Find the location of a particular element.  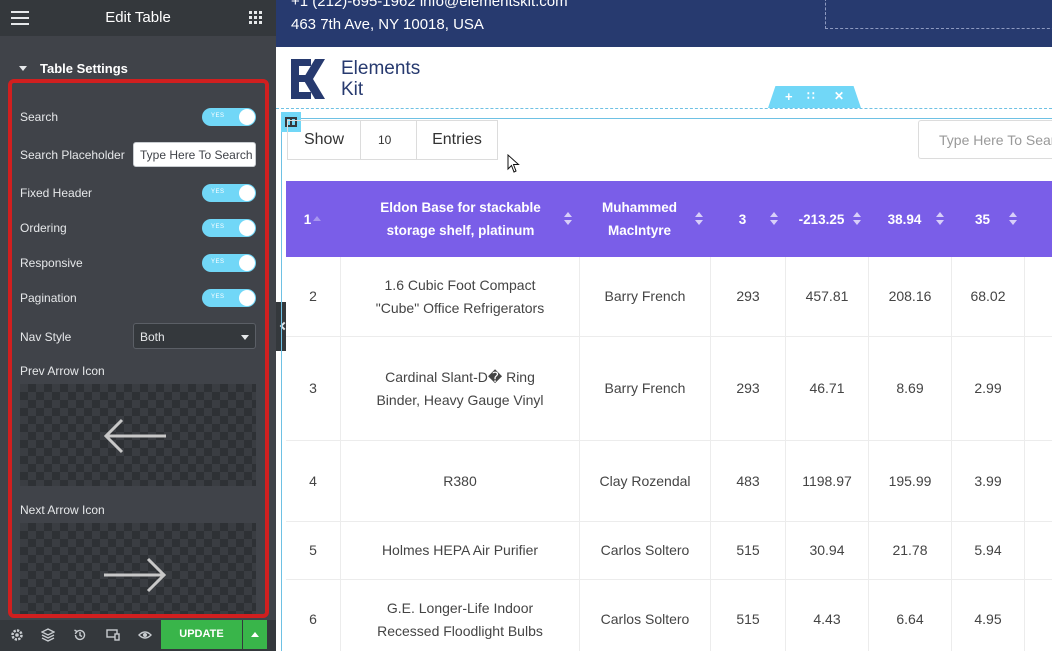

search-toggle: YES is located at coordinates (229, 117).